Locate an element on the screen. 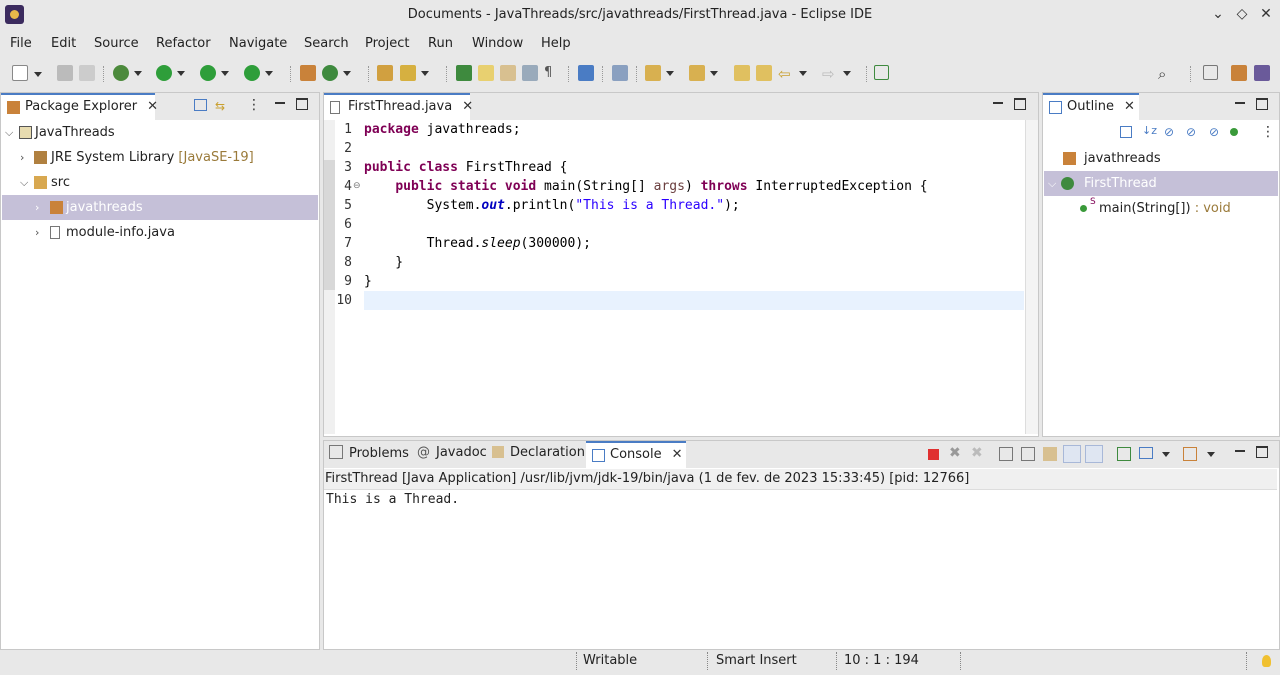 The image size is (1280, 675). debug-perspective-icon is located at coordinates (1262, 73).